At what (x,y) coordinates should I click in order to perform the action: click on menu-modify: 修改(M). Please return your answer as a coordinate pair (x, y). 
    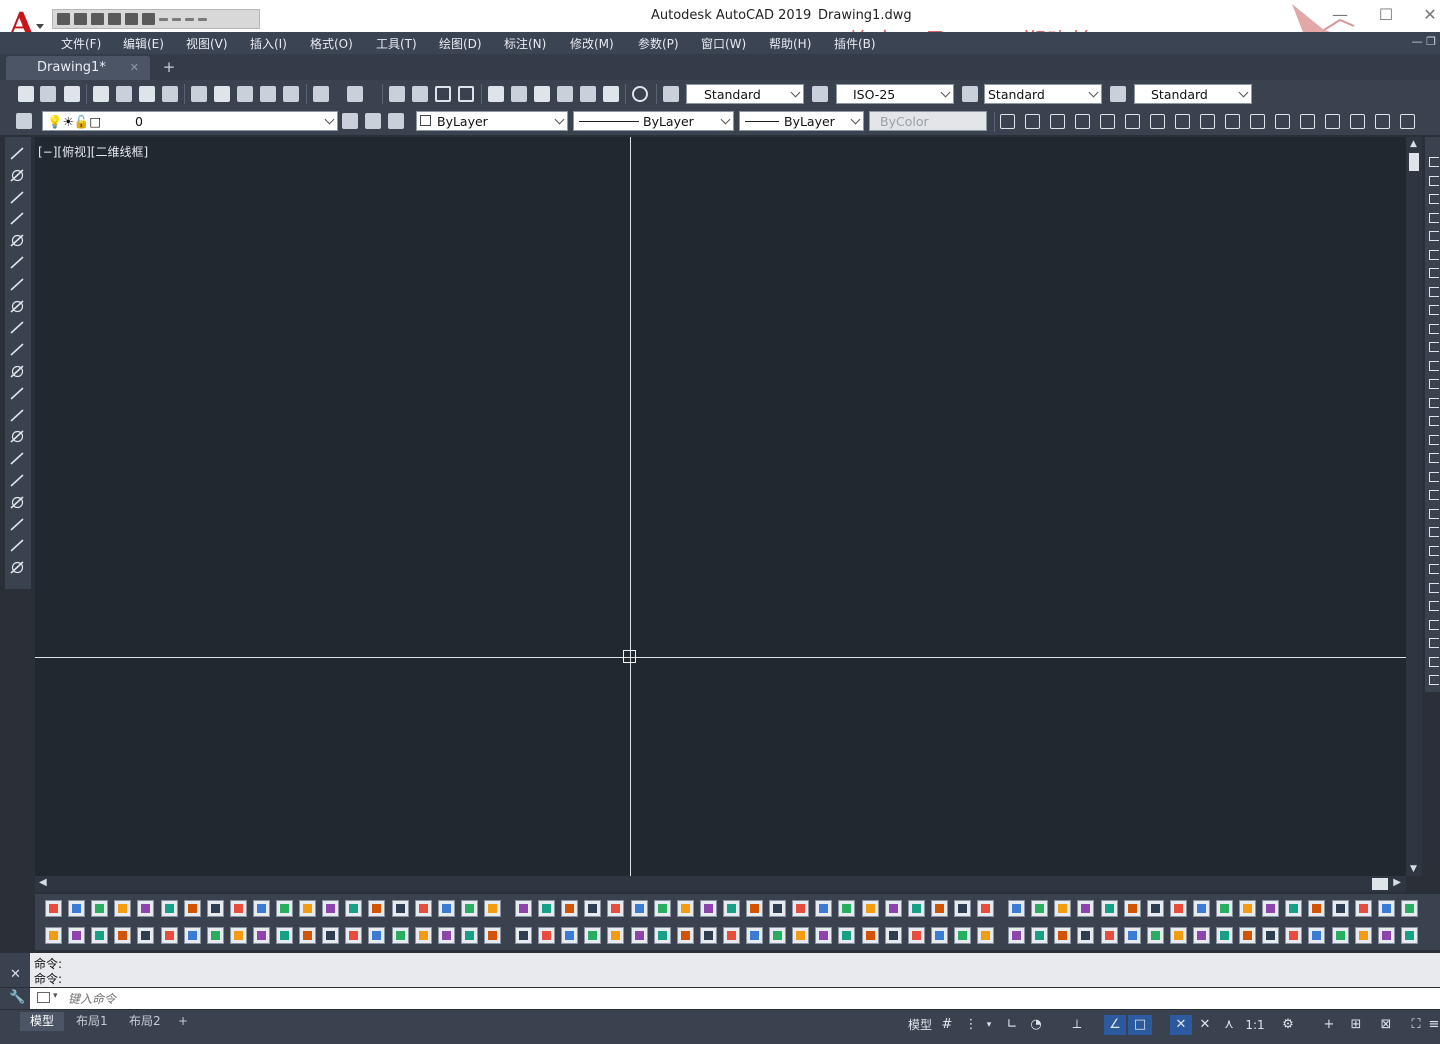
    Looking at the image, I should click on (592, 43).